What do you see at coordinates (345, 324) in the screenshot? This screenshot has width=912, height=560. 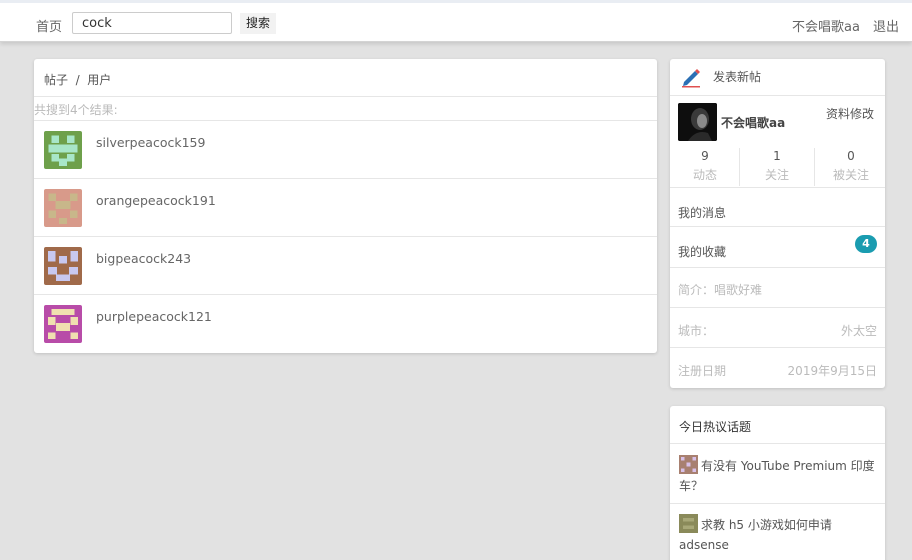 I see `user-result-row: purplepeacock121` at bounding box center [345, 324].